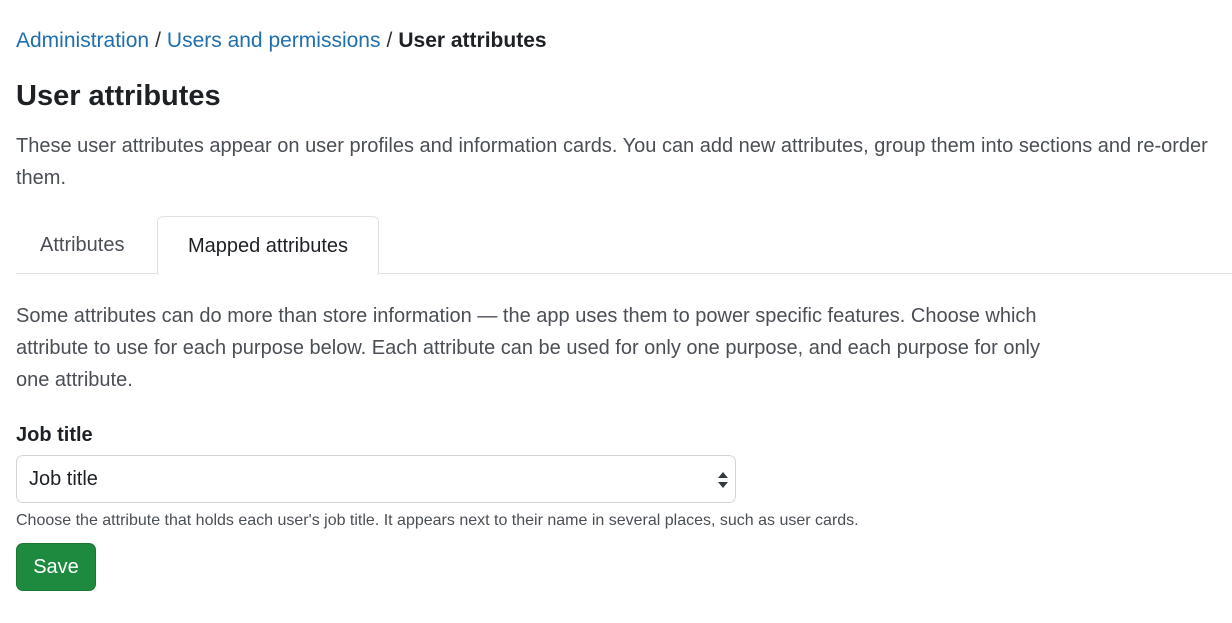  I want to click on save-button: Save, so click(56, 567).